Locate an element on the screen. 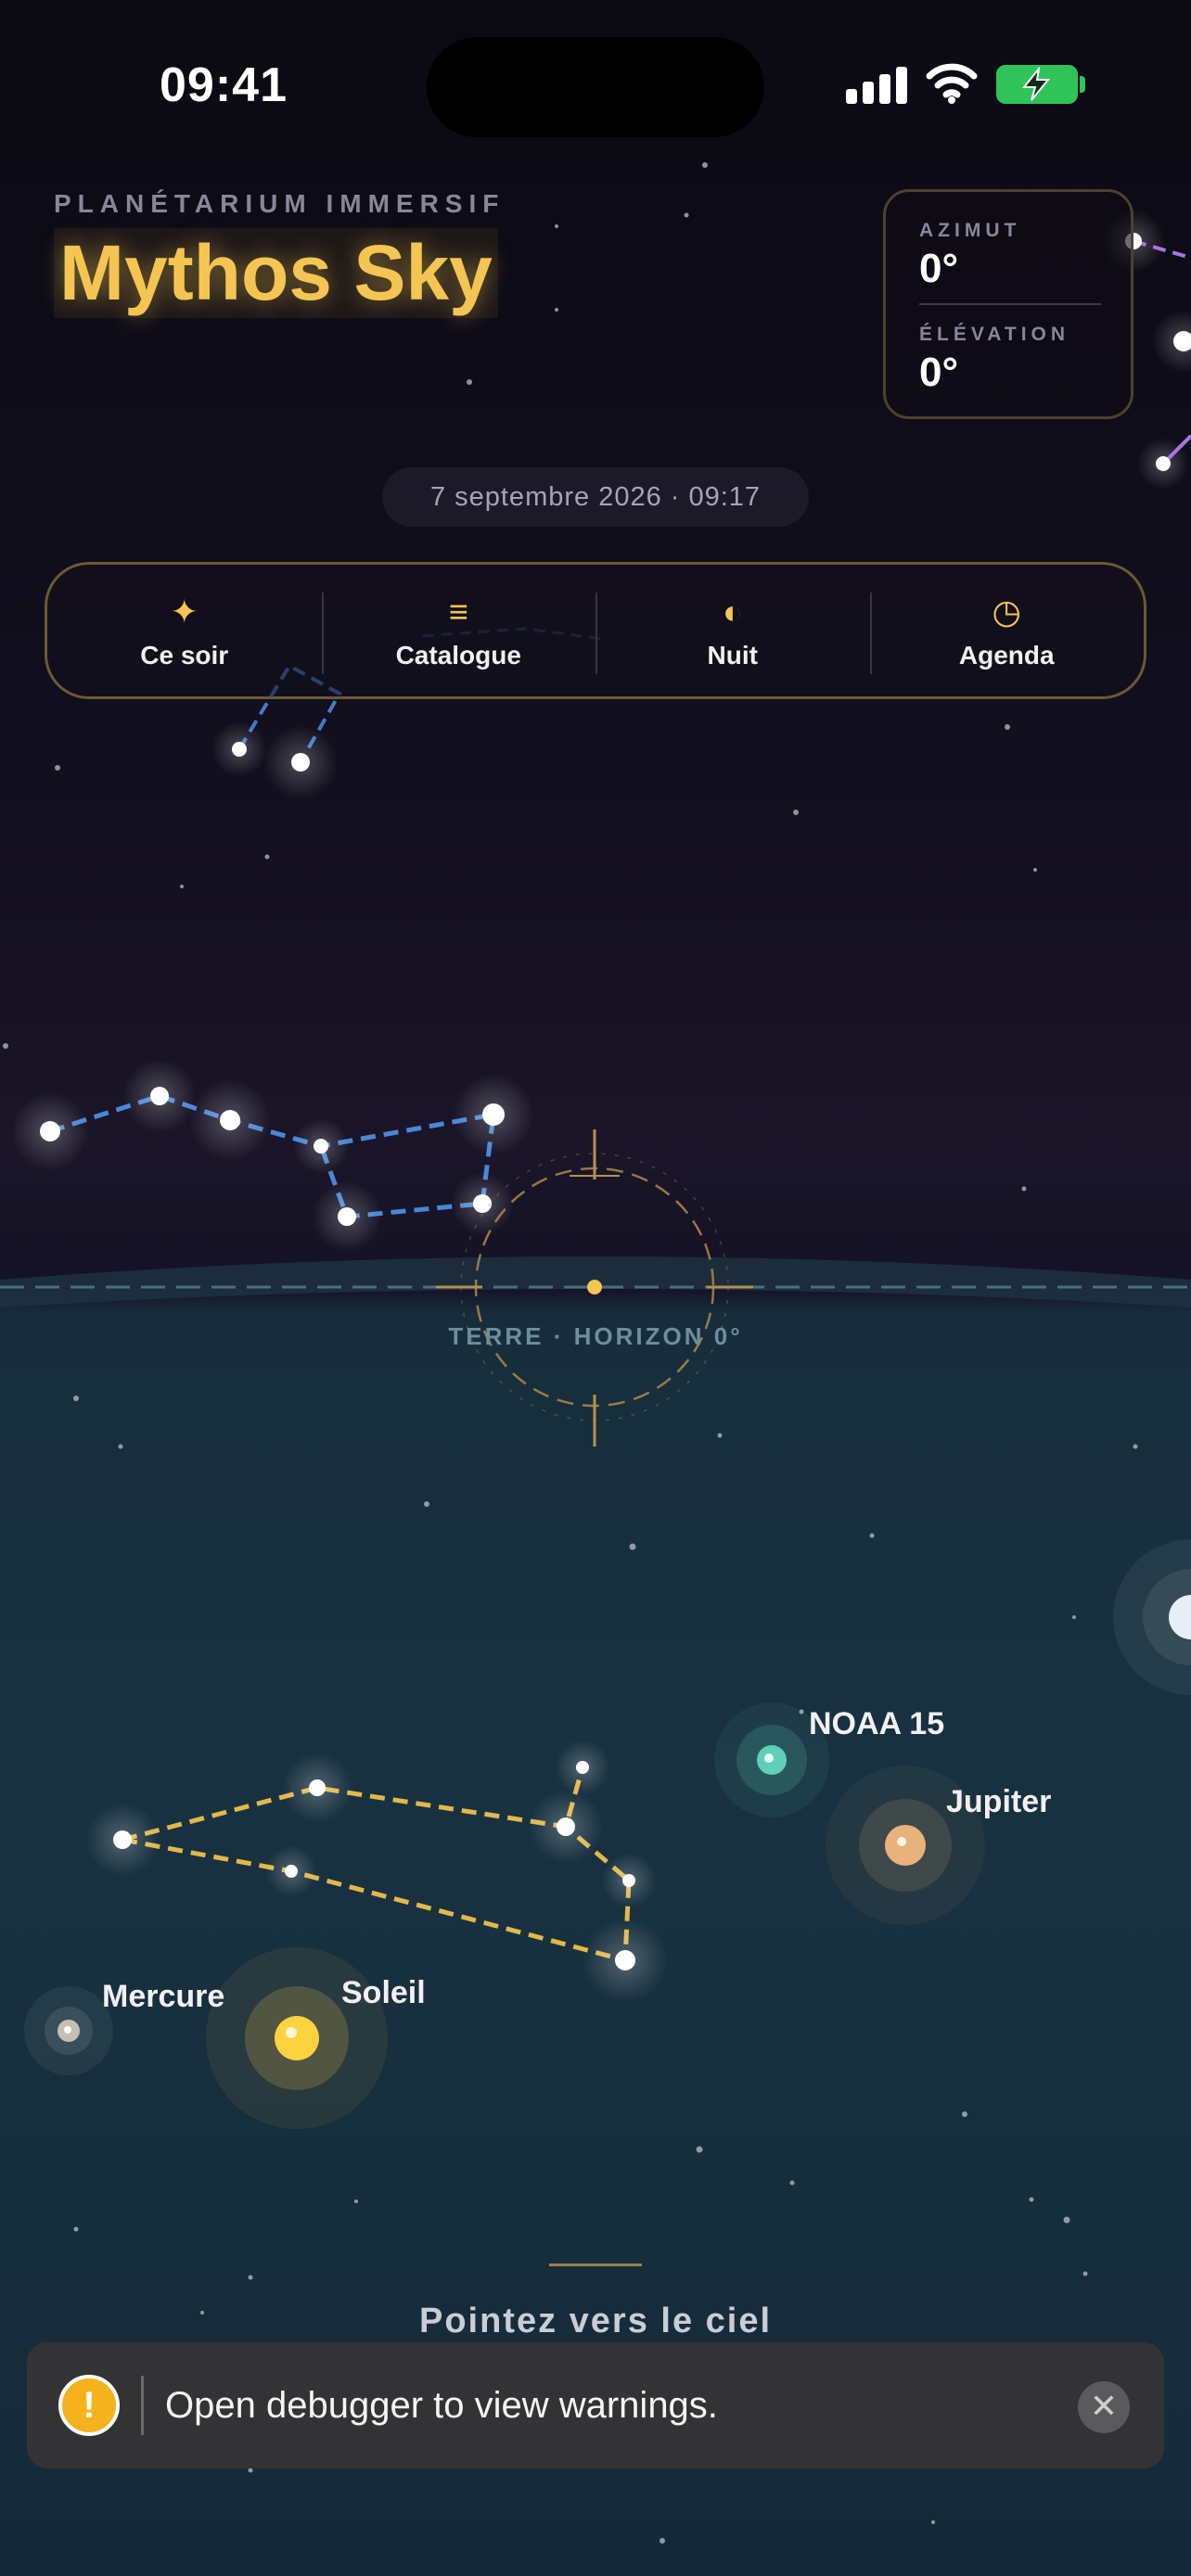 The width and height of the screenshot is (1191, 2576). nav-label: Nuit is located at coordinates (732, 655).